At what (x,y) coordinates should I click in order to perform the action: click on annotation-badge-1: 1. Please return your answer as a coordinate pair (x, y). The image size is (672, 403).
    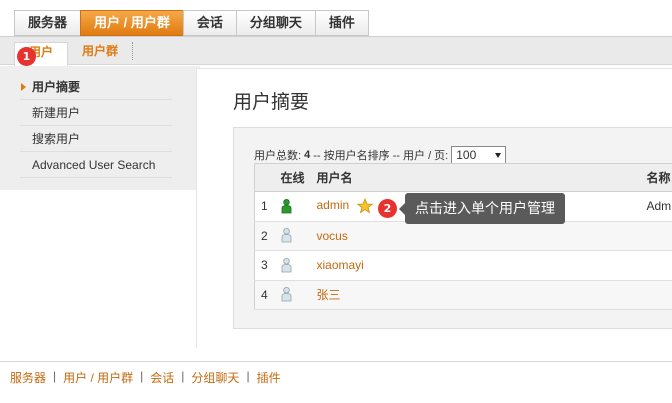
    Looking at the image, I should click on (26, 56).